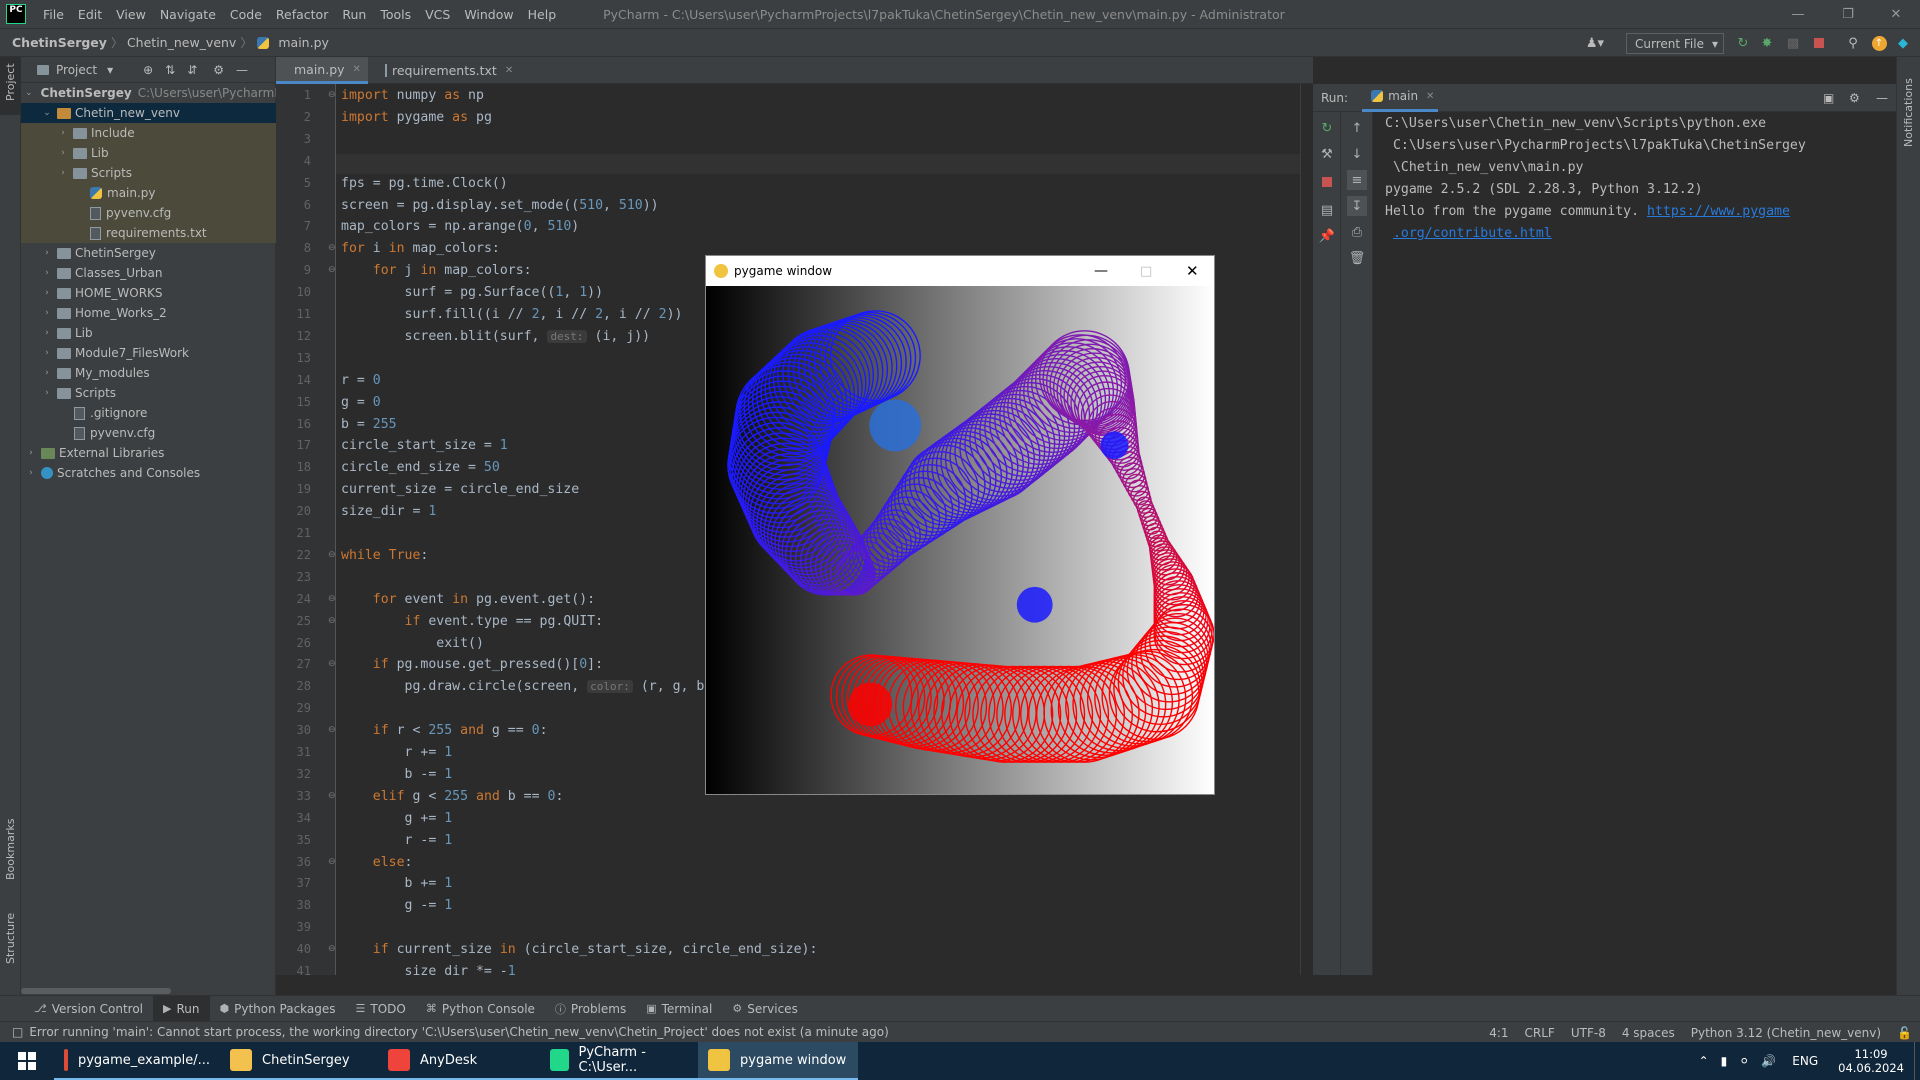  Describe the element at coordinates (1848, 14) in the screenshot. I see `maximize-icon: ❐` at that location.